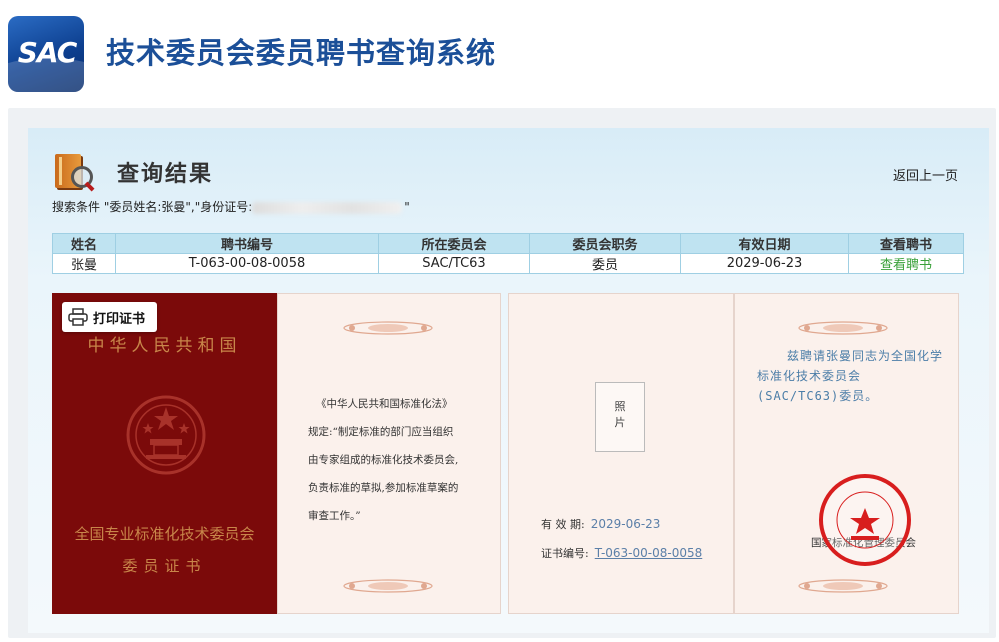  What do you see at coordinates (164, 566) in the screenshot?
I see `cover-title: 委员证书` at bounding box center [164, 566].